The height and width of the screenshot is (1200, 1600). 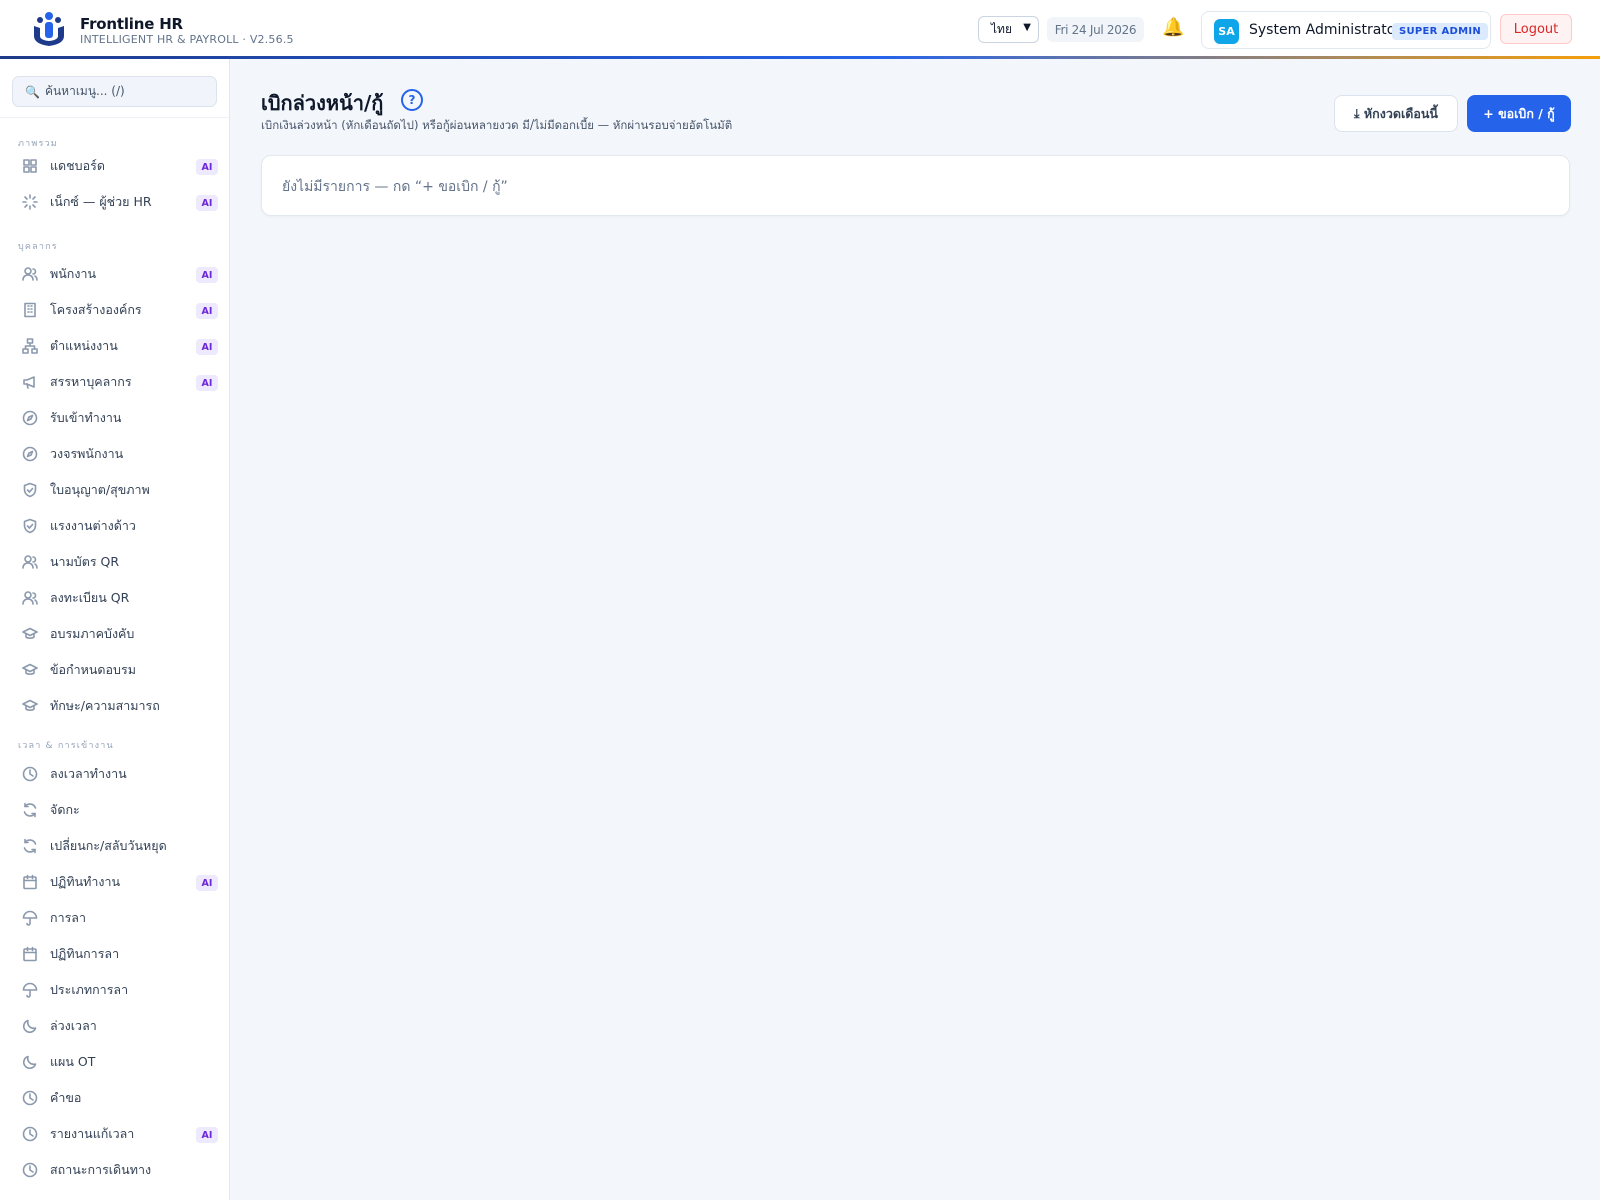 I want to click on language-select: ไทย ▼, so click(x=1008, y=29).